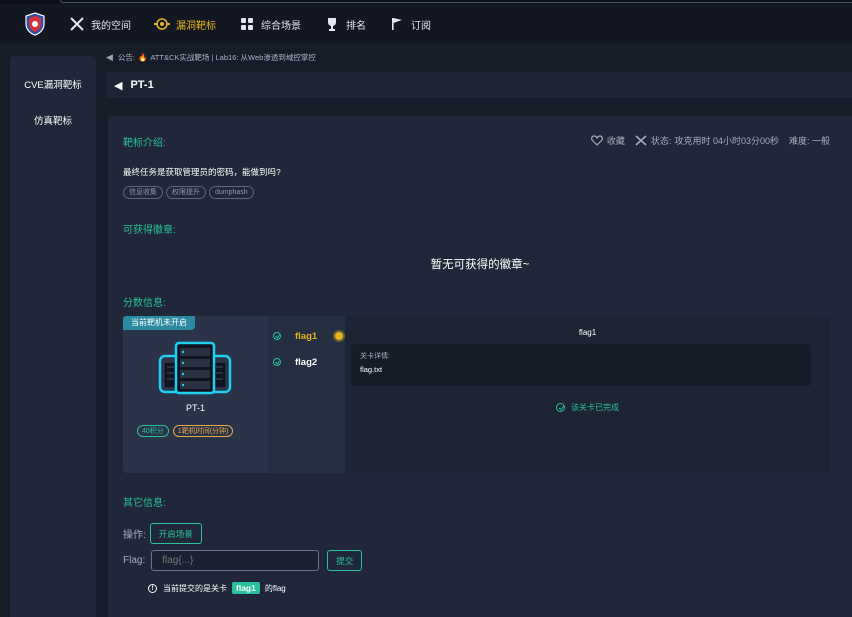 This screenshot has width=852, height=617. I want to click on hint-prefix: 当前提交的是关卡, so click(195, 588).